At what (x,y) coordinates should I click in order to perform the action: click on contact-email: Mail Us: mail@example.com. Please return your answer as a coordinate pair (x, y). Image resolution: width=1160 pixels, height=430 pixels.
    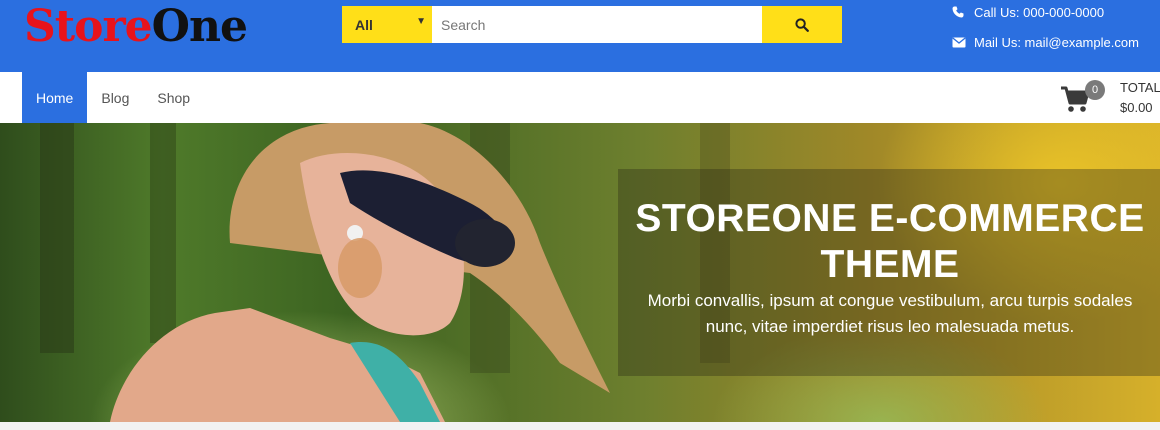
    Looking at the image, I should click on (1045, 42).